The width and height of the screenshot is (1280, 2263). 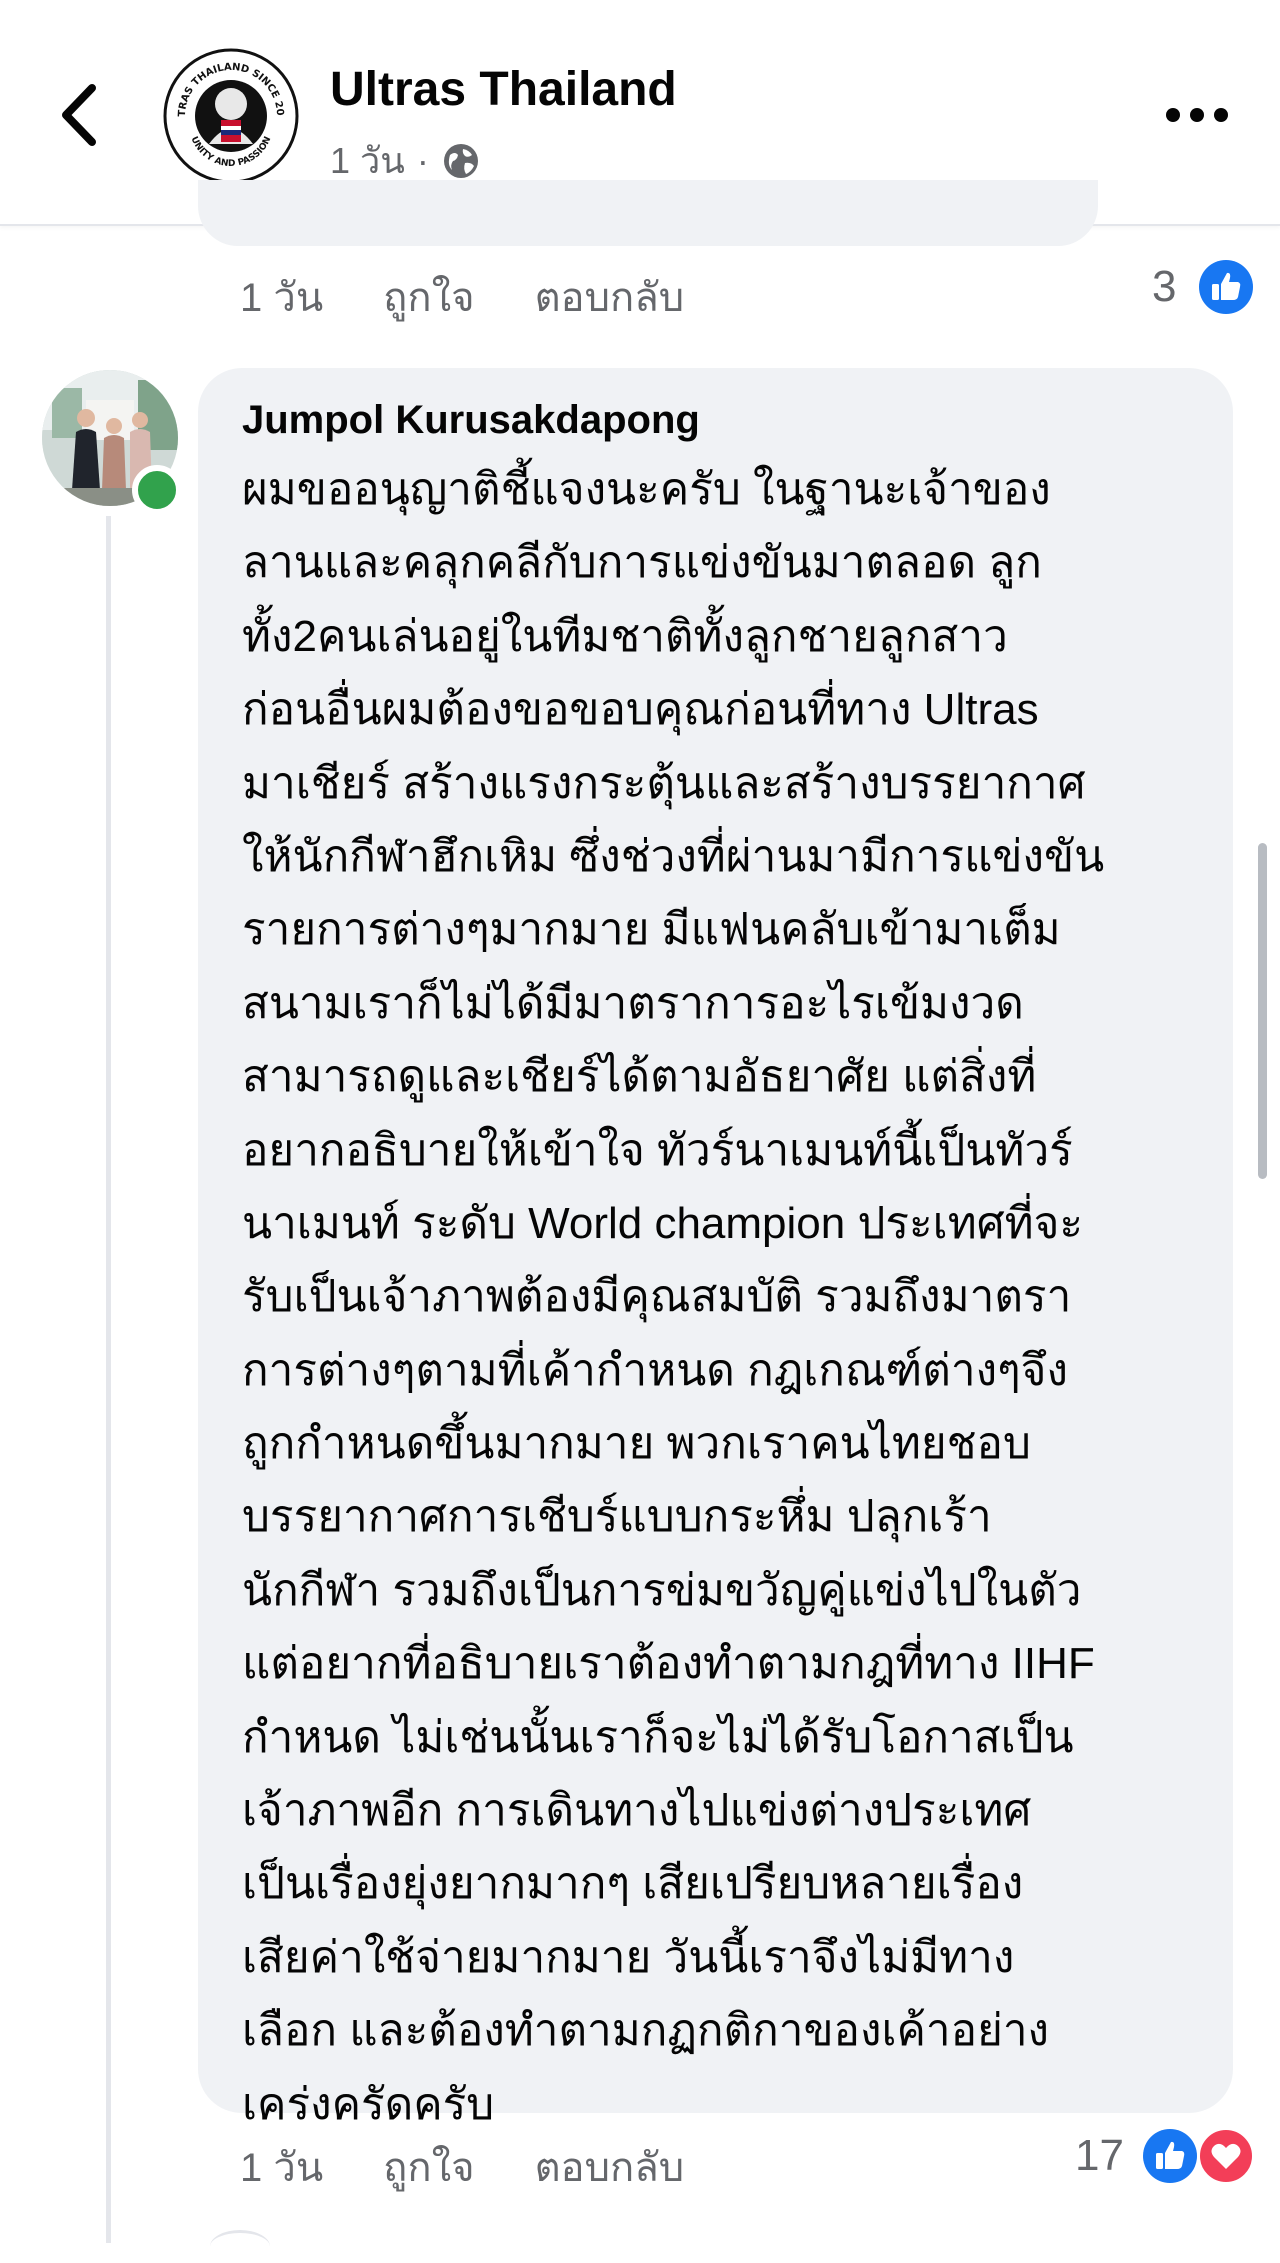 I want to click on more-button, so click(x=1197, y=115).